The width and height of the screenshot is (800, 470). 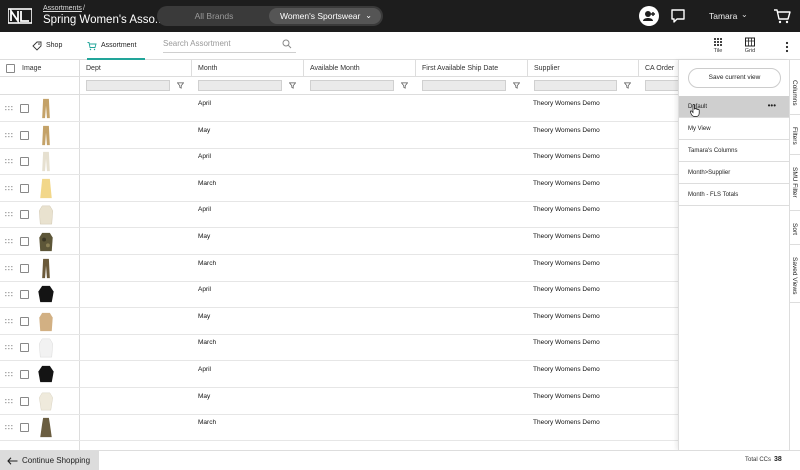 What do you see at coordinates (214, 16) in the screenshot?
I see `segment-all-brands: All Brands` at bounding box center [214, 16].